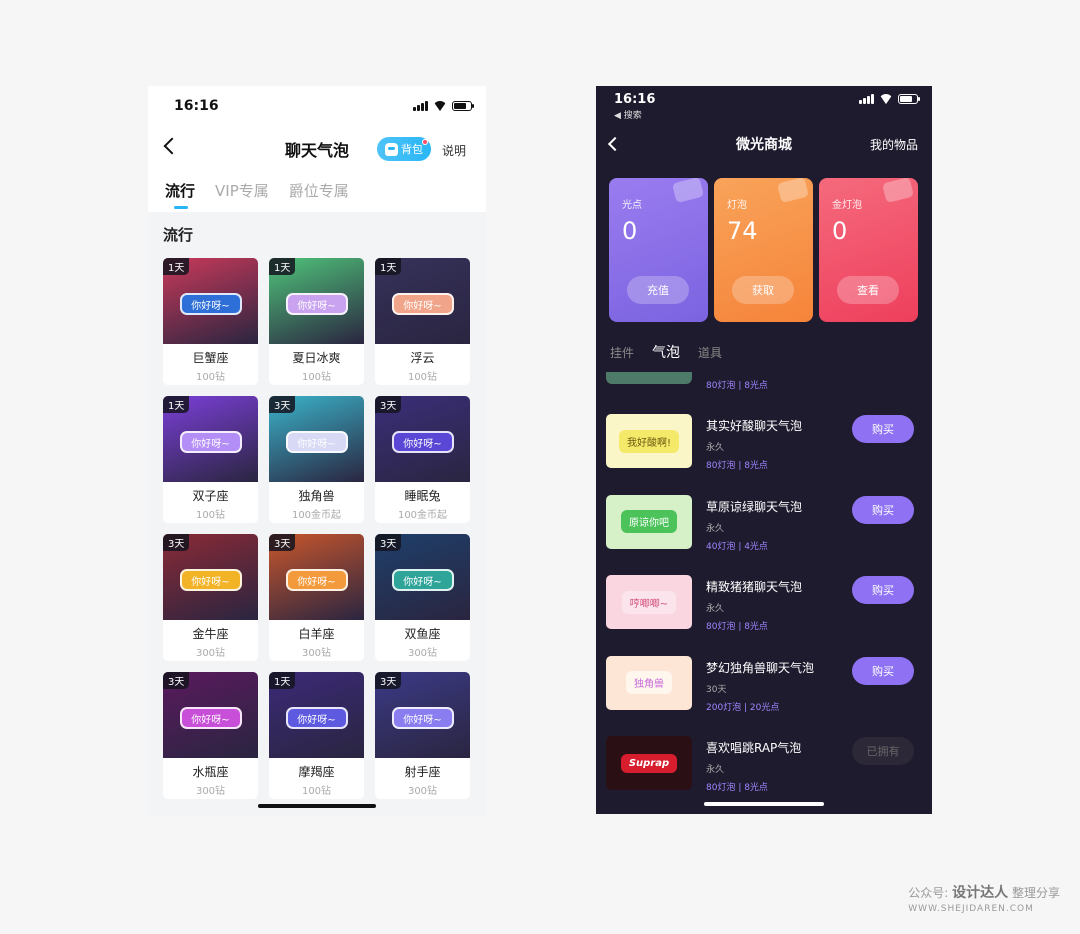 This screenshot has height=934, width=1080. What do you see at coordinates (210, 791) in the screenshot?
I see `bubble-price: 300钻` at bounding box center [210, 791].